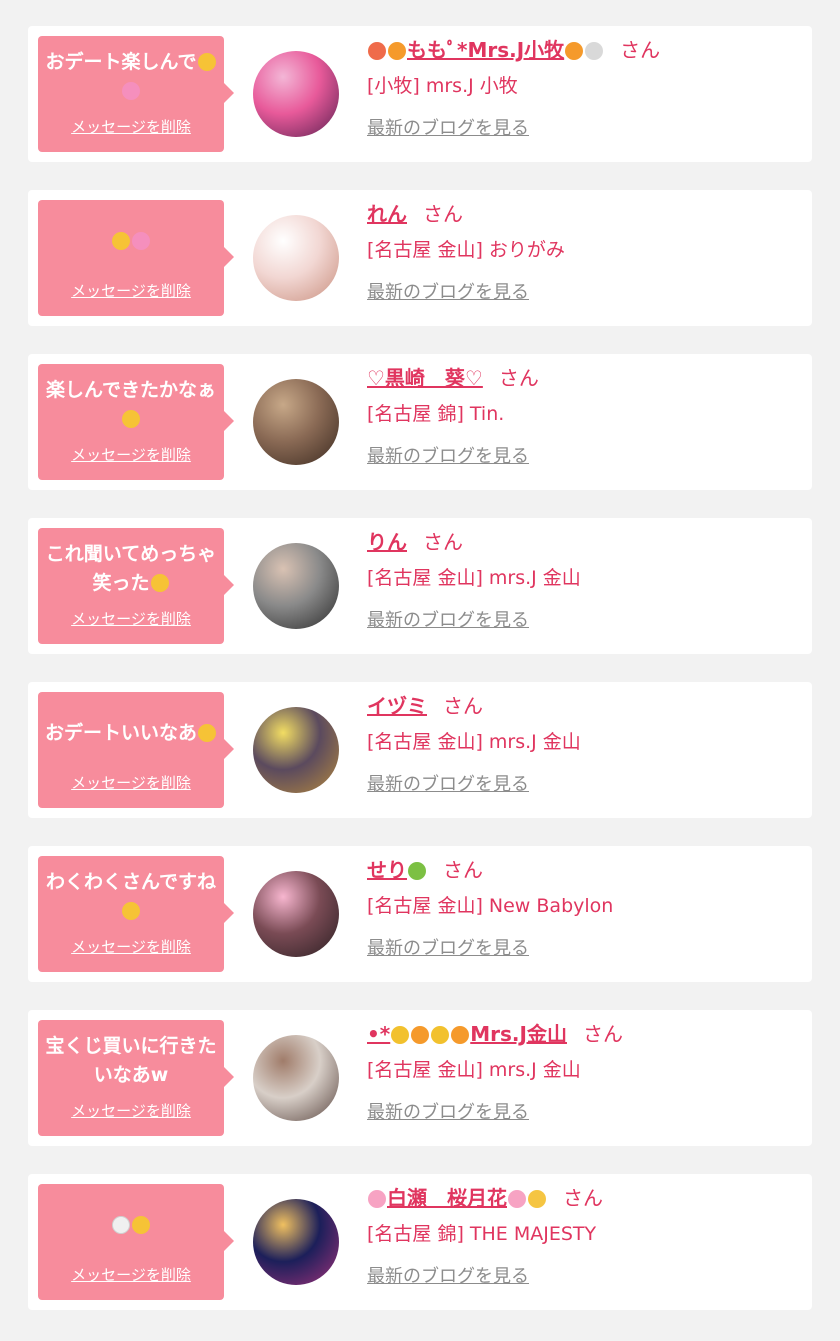 Image resolution: width=840 pixels, height=1341 pixels. I want to click on pleading-face-icon, so click(206, 62).